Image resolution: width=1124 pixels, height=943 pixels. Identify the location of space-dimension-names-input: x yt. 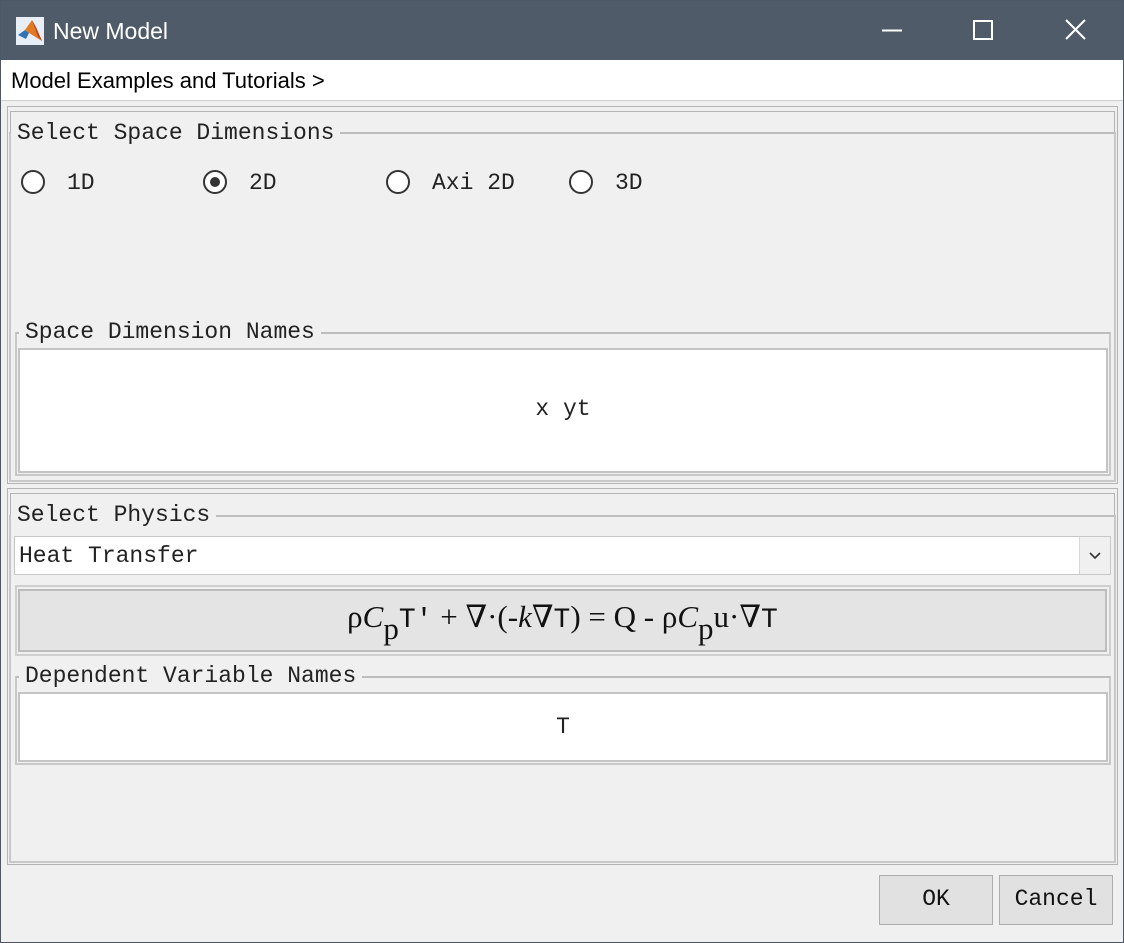
(563, 410).